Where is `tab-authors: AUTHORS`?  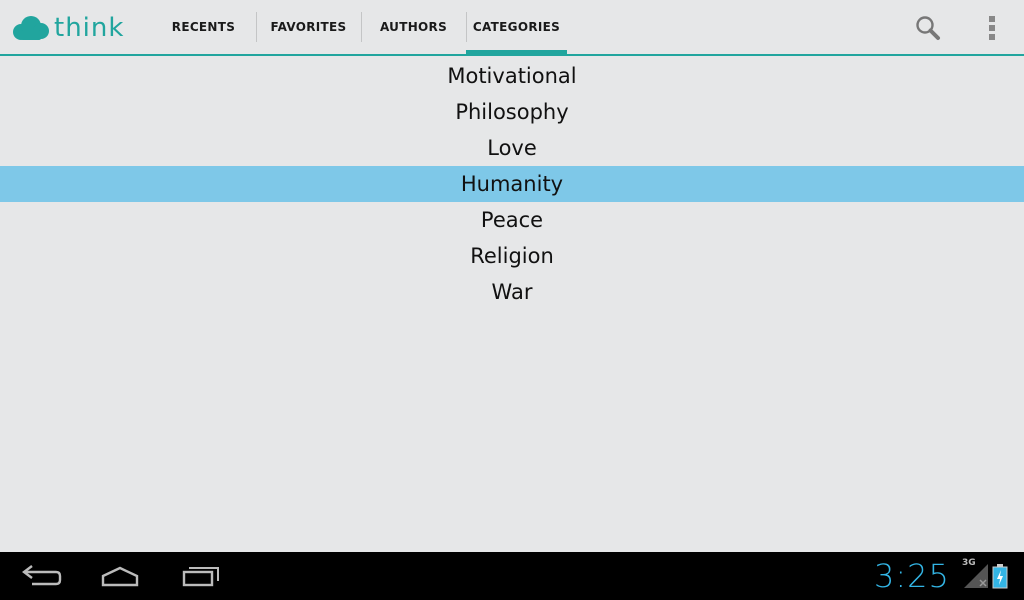
tab-authors: AUTHORS is located at coordinates (413, 27).